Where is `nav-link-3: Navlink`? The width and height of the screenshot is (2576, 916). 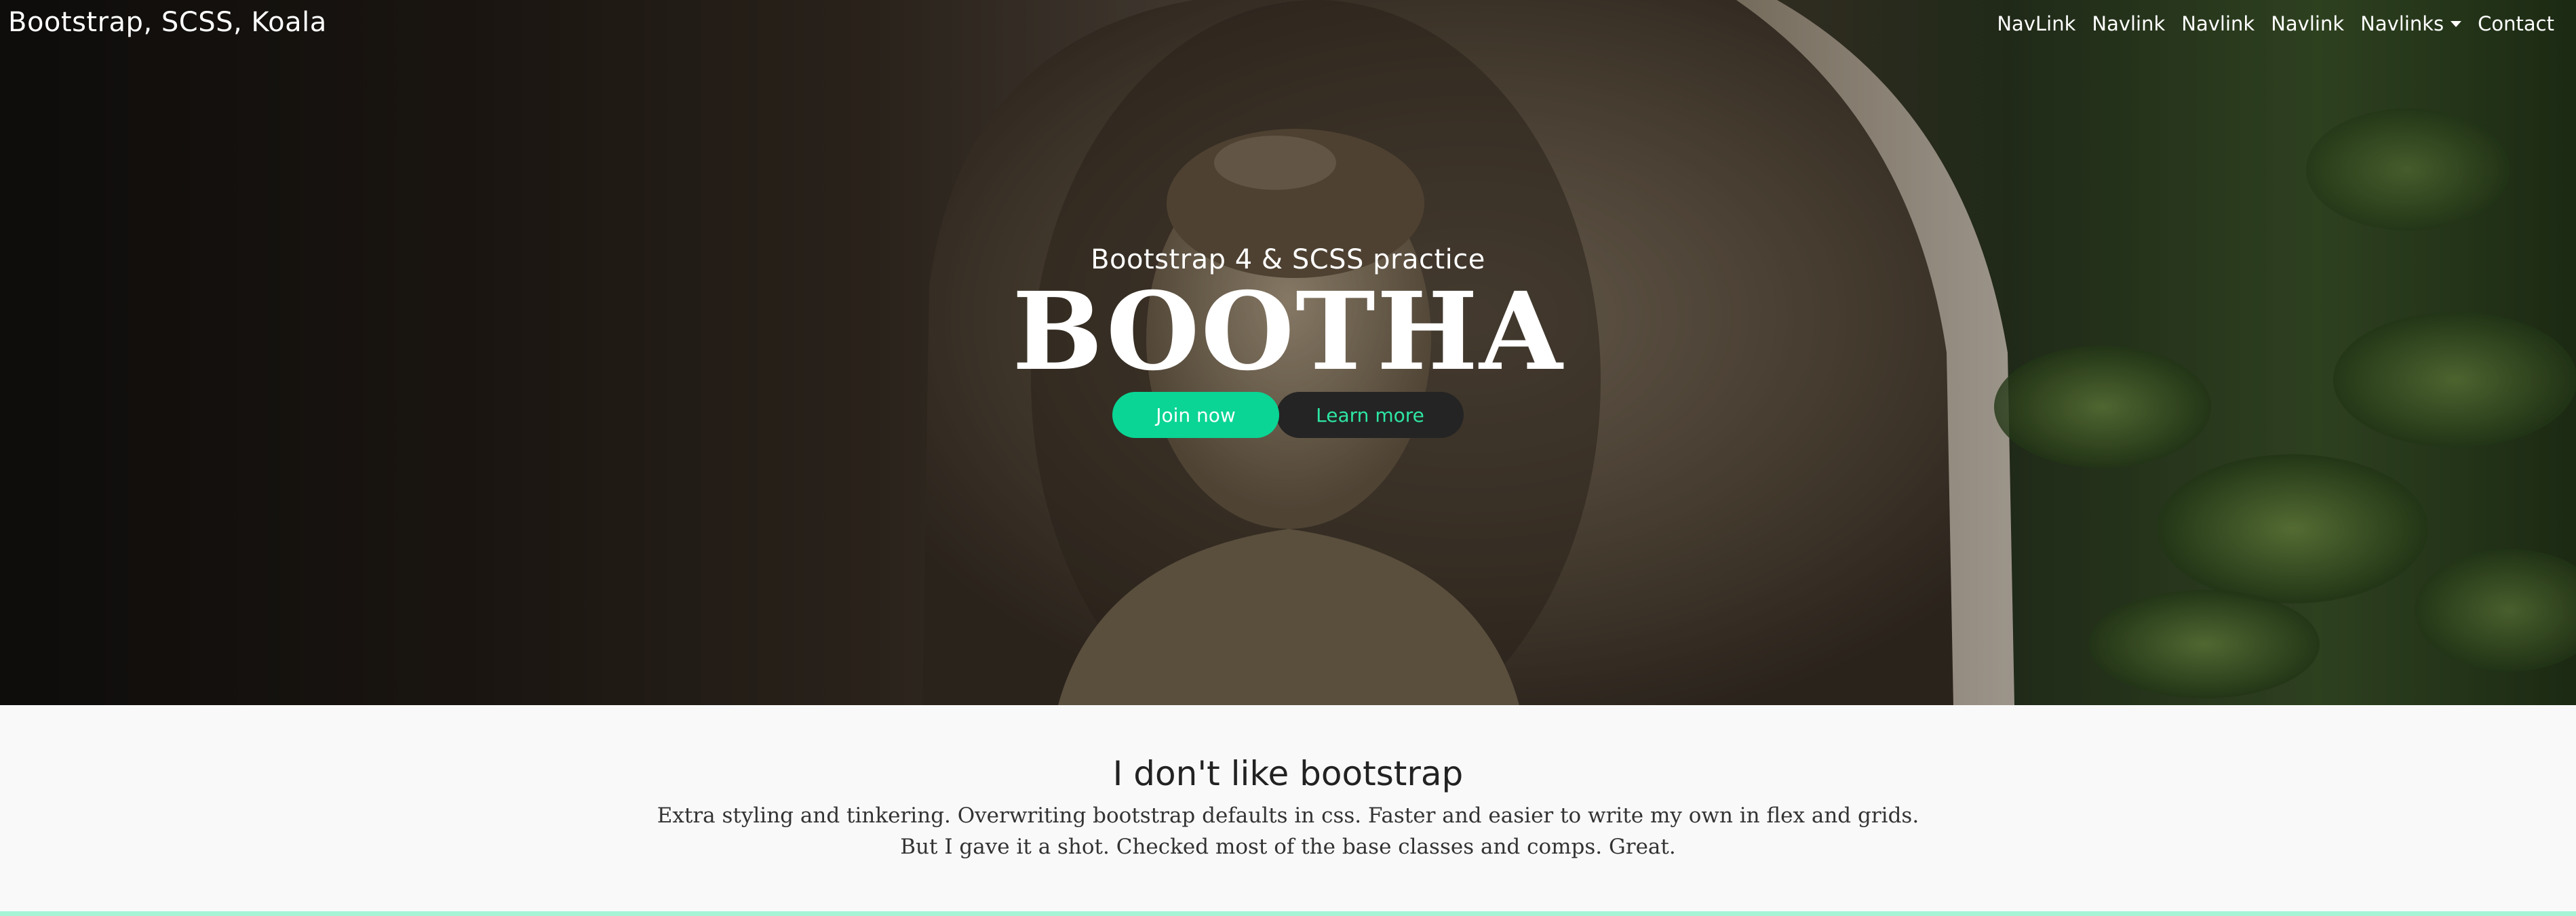 nav-link-3: Navlink is located at coordinates (2218, 23).